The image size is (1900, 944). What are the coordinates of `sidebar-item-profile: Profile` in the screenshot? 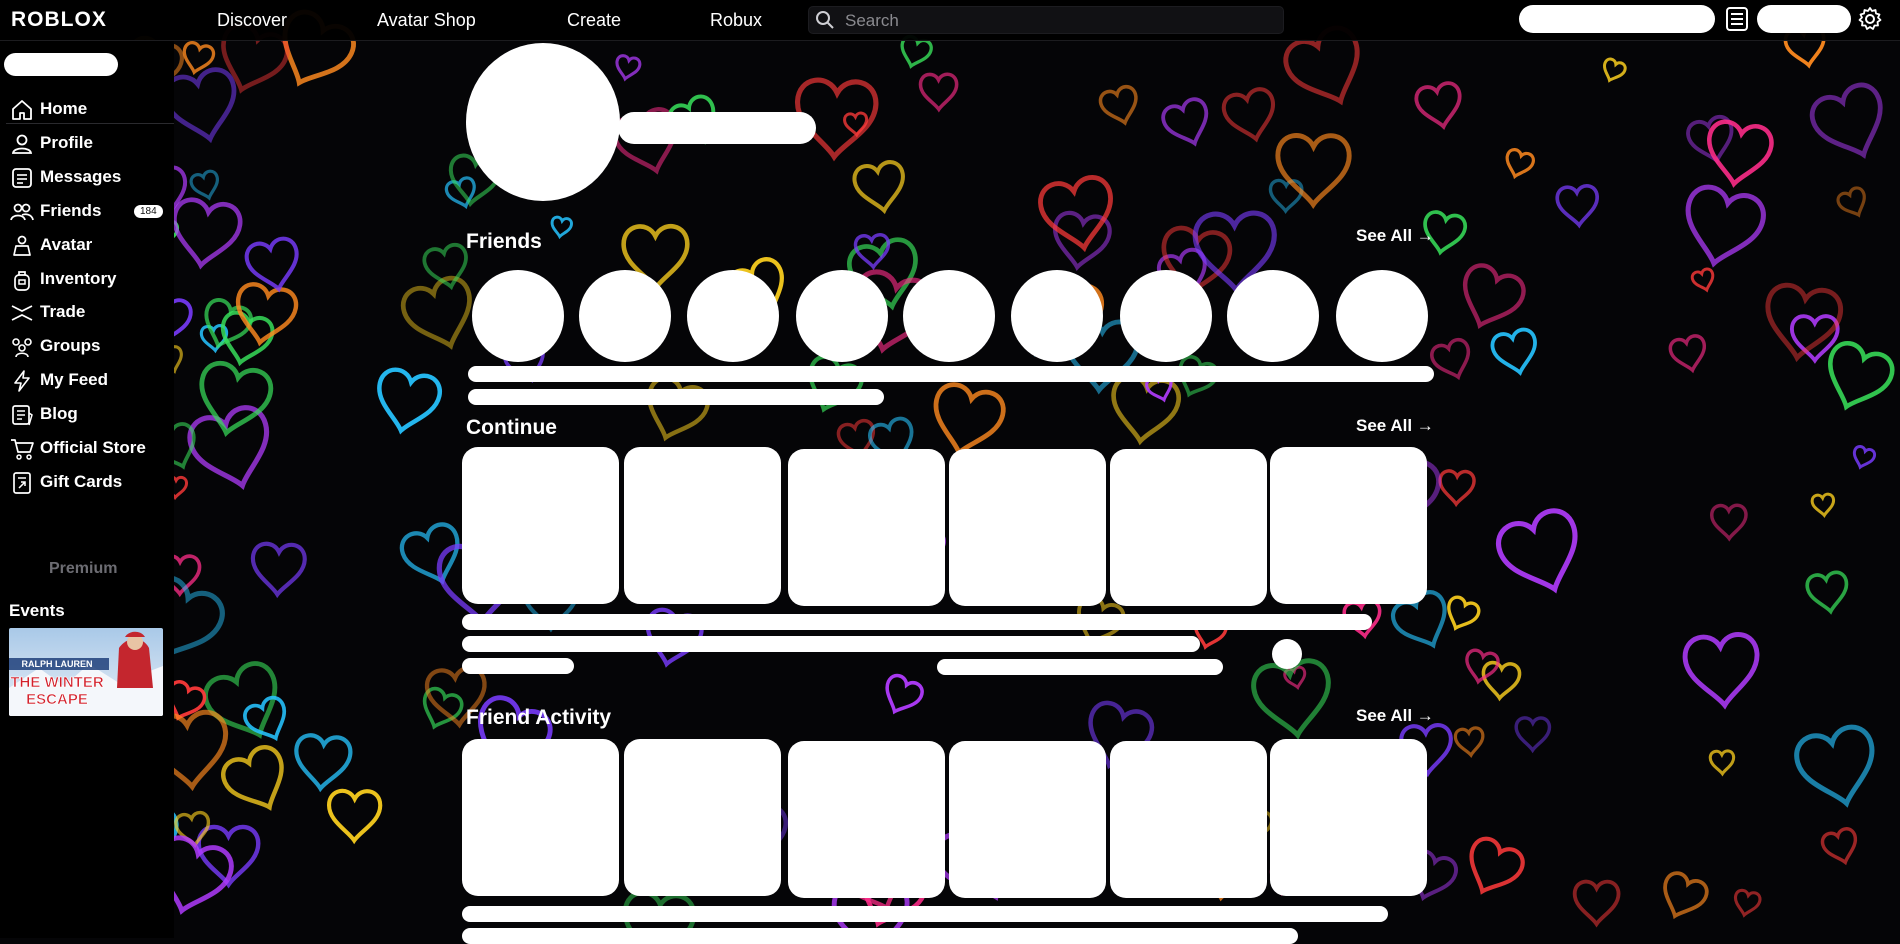 It's located at (90, 144).